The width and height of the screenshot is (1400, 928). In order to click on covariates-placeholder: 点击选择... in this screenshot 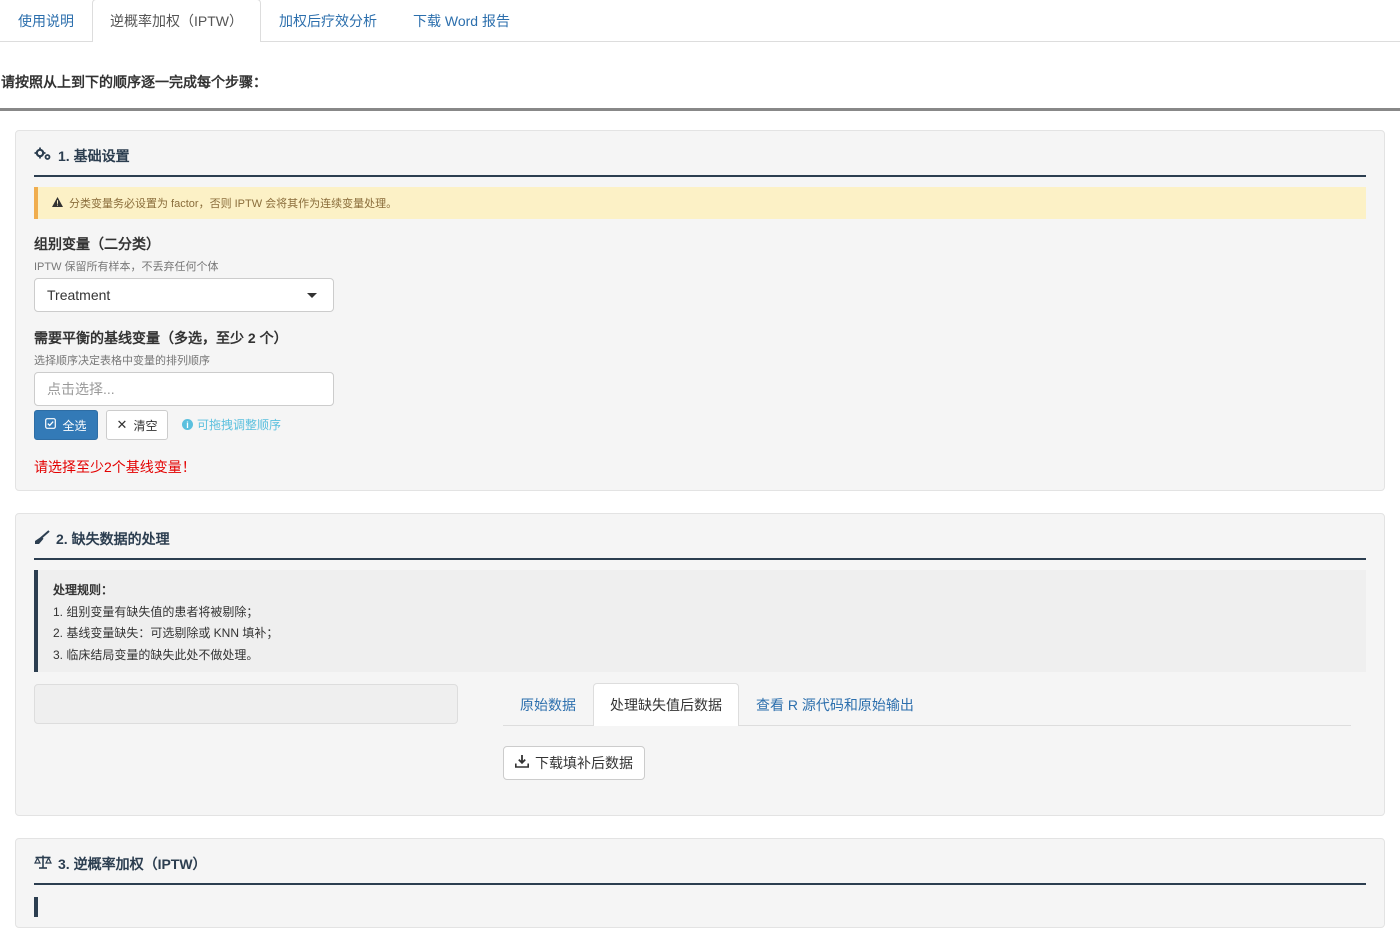, I will do `click(81, 389)`.